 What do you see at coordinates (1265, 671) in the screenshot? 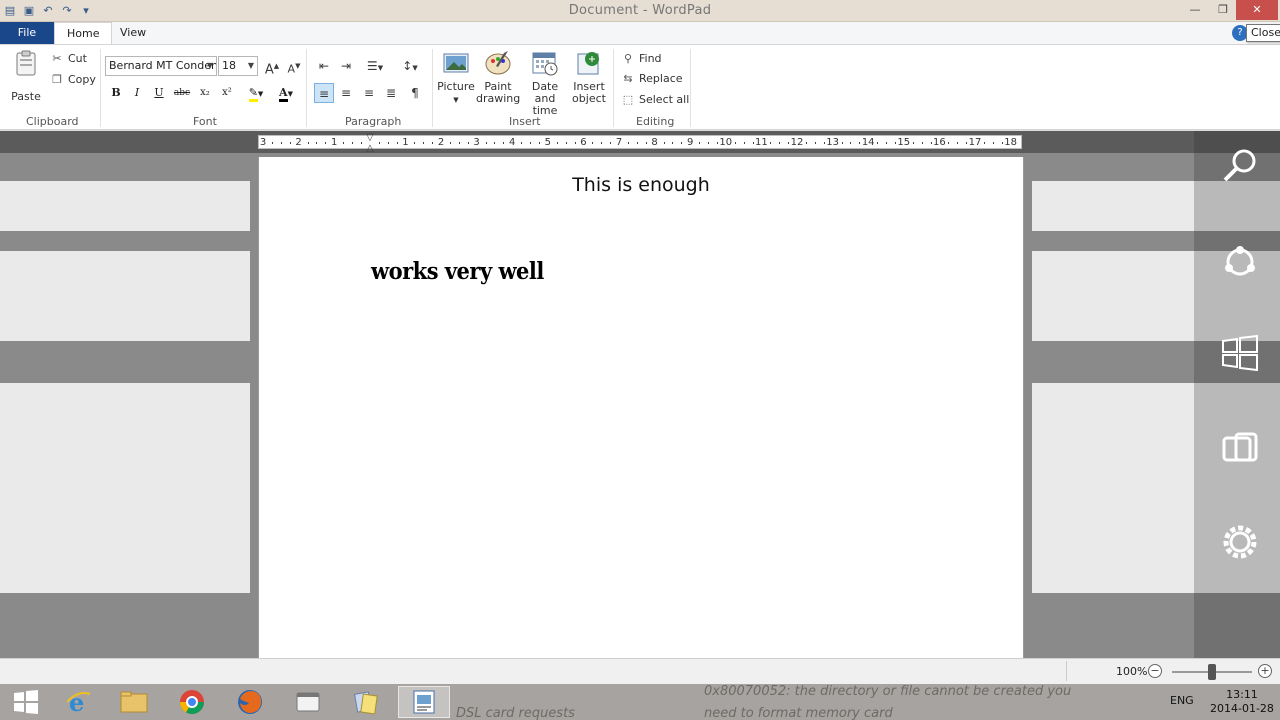
I see `zoom-in-button: +` at bounding box center [1265, 671].